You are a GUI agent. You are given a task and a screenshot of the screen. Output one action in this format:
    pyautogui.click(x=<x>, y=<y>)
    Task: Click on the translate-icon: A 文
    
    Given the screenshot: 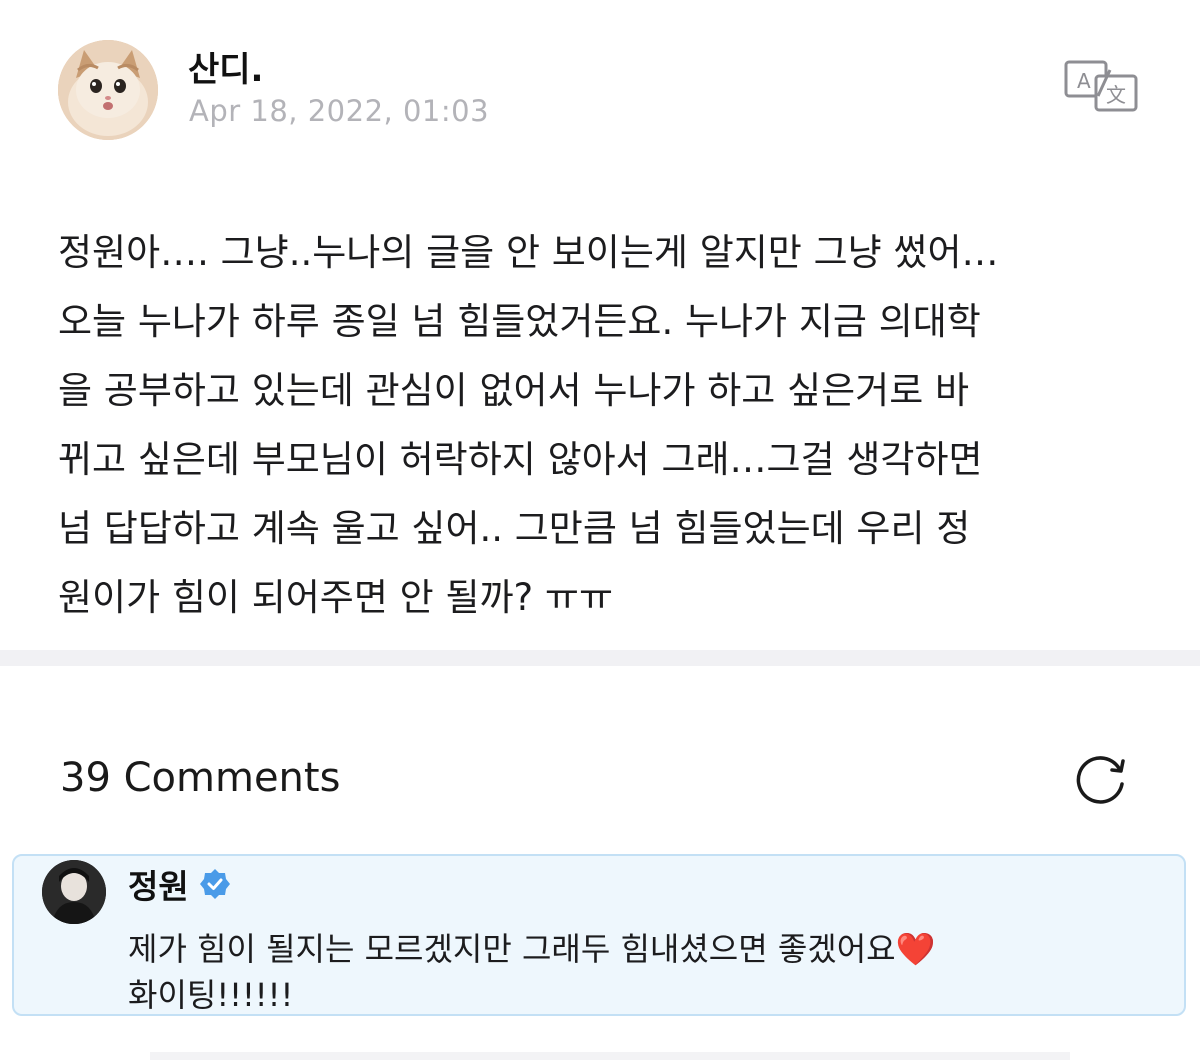 What is the action you would take?
    pyautogui.click(x=1101, y=86)
    